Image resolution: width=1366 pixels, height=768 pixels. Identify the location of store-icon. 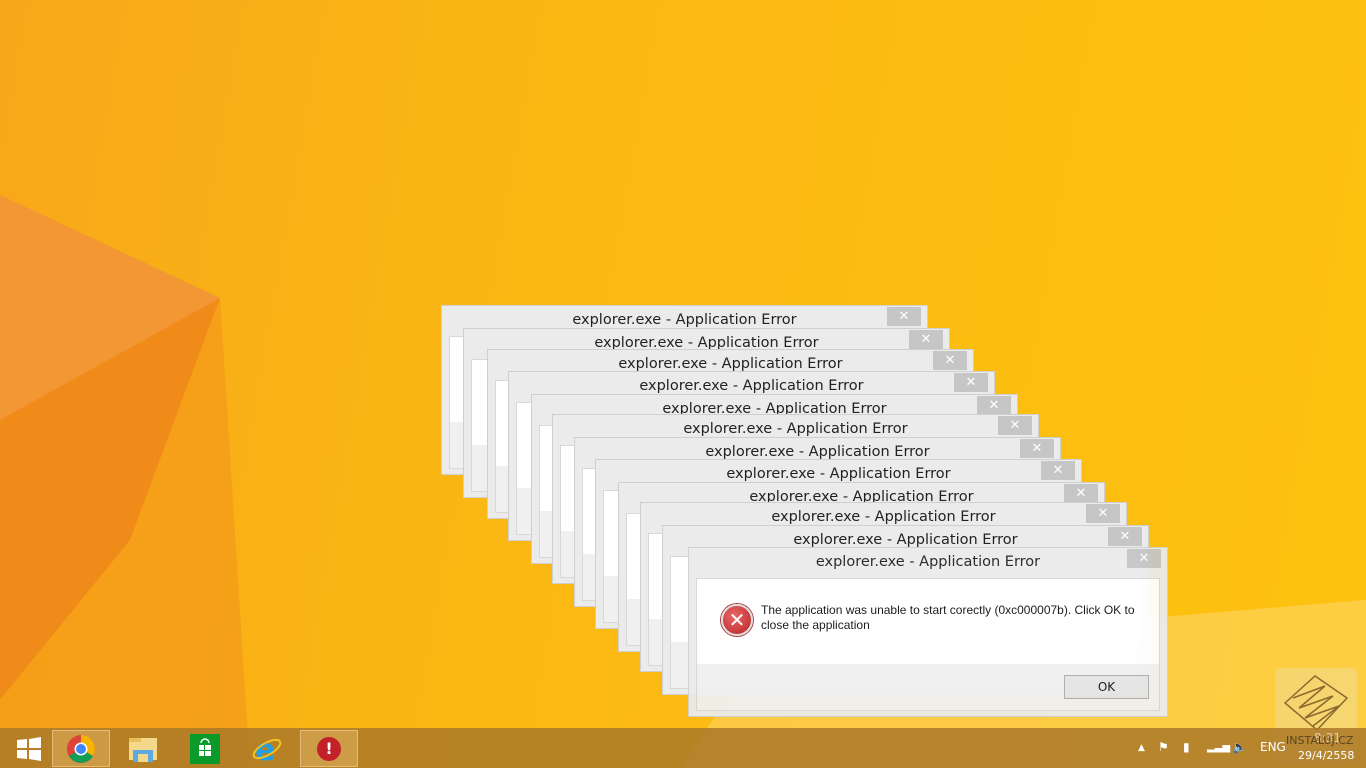
(205, 748).